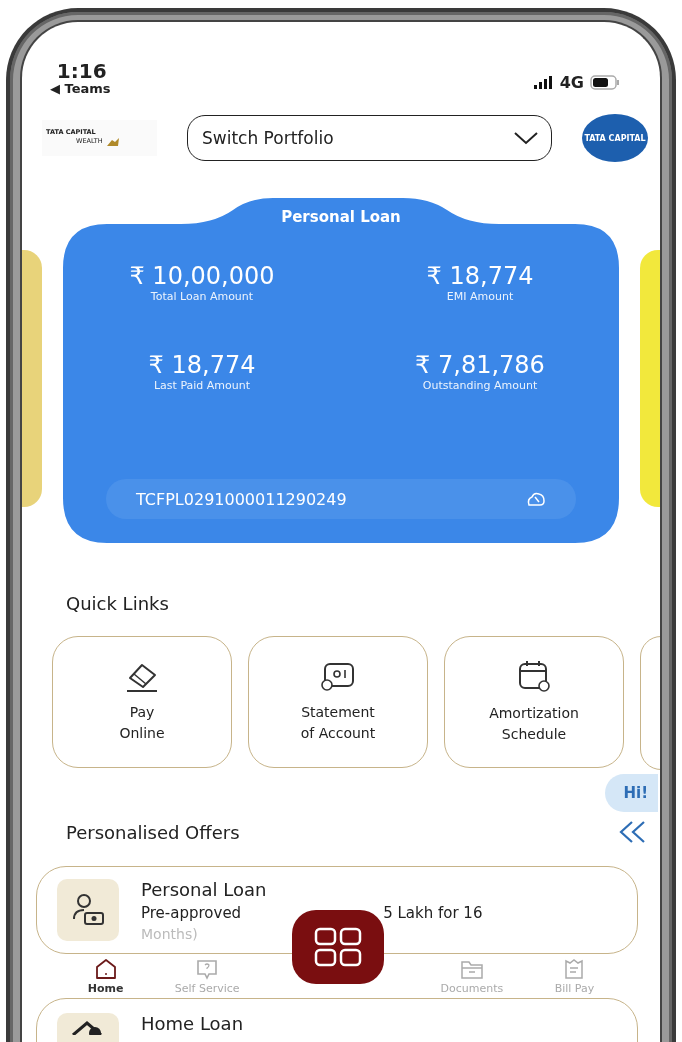  What do you see at coordinates (142, 702) in the screenshot?
I see `quick-link-tile: Pay Online` at bounding box center [142, 702].